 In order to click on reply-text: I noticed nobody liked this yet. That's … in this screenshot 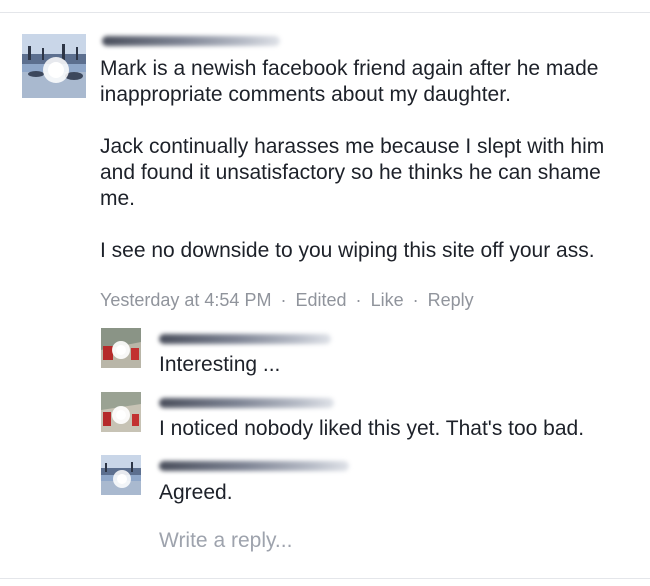, I will do `click(372, 428)`.